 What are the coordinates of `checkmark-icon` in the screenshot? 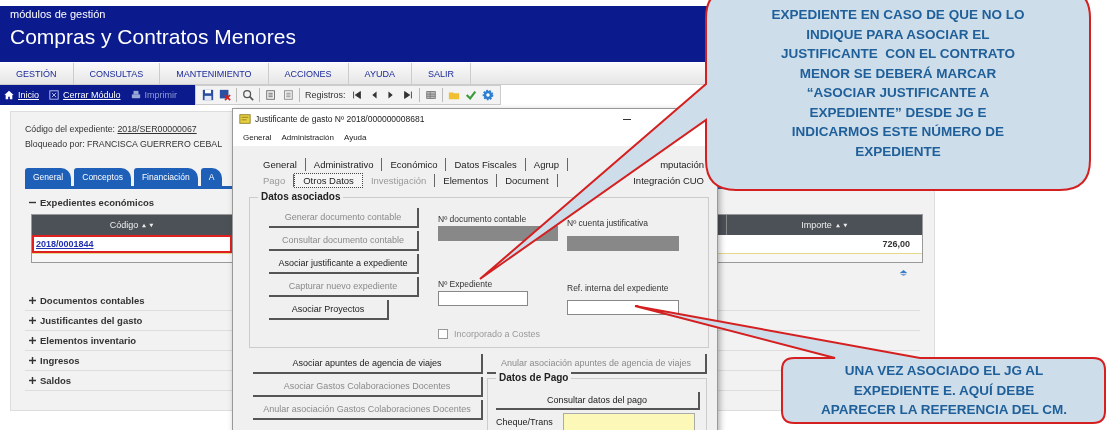 It's located at (470, 95).